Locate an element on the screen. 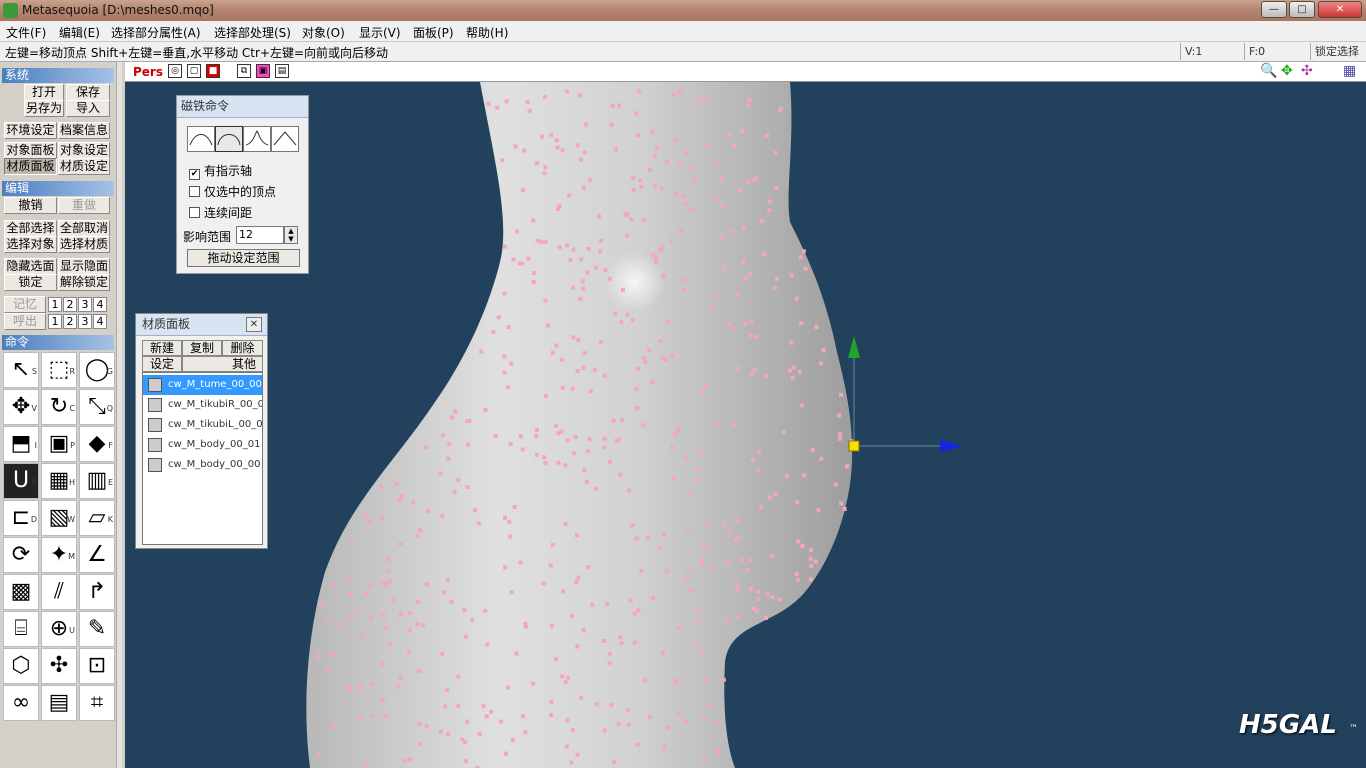 The width and height of the screenshot is (1366, 768). recall-4: 4 is located at coordinates (100, 321).